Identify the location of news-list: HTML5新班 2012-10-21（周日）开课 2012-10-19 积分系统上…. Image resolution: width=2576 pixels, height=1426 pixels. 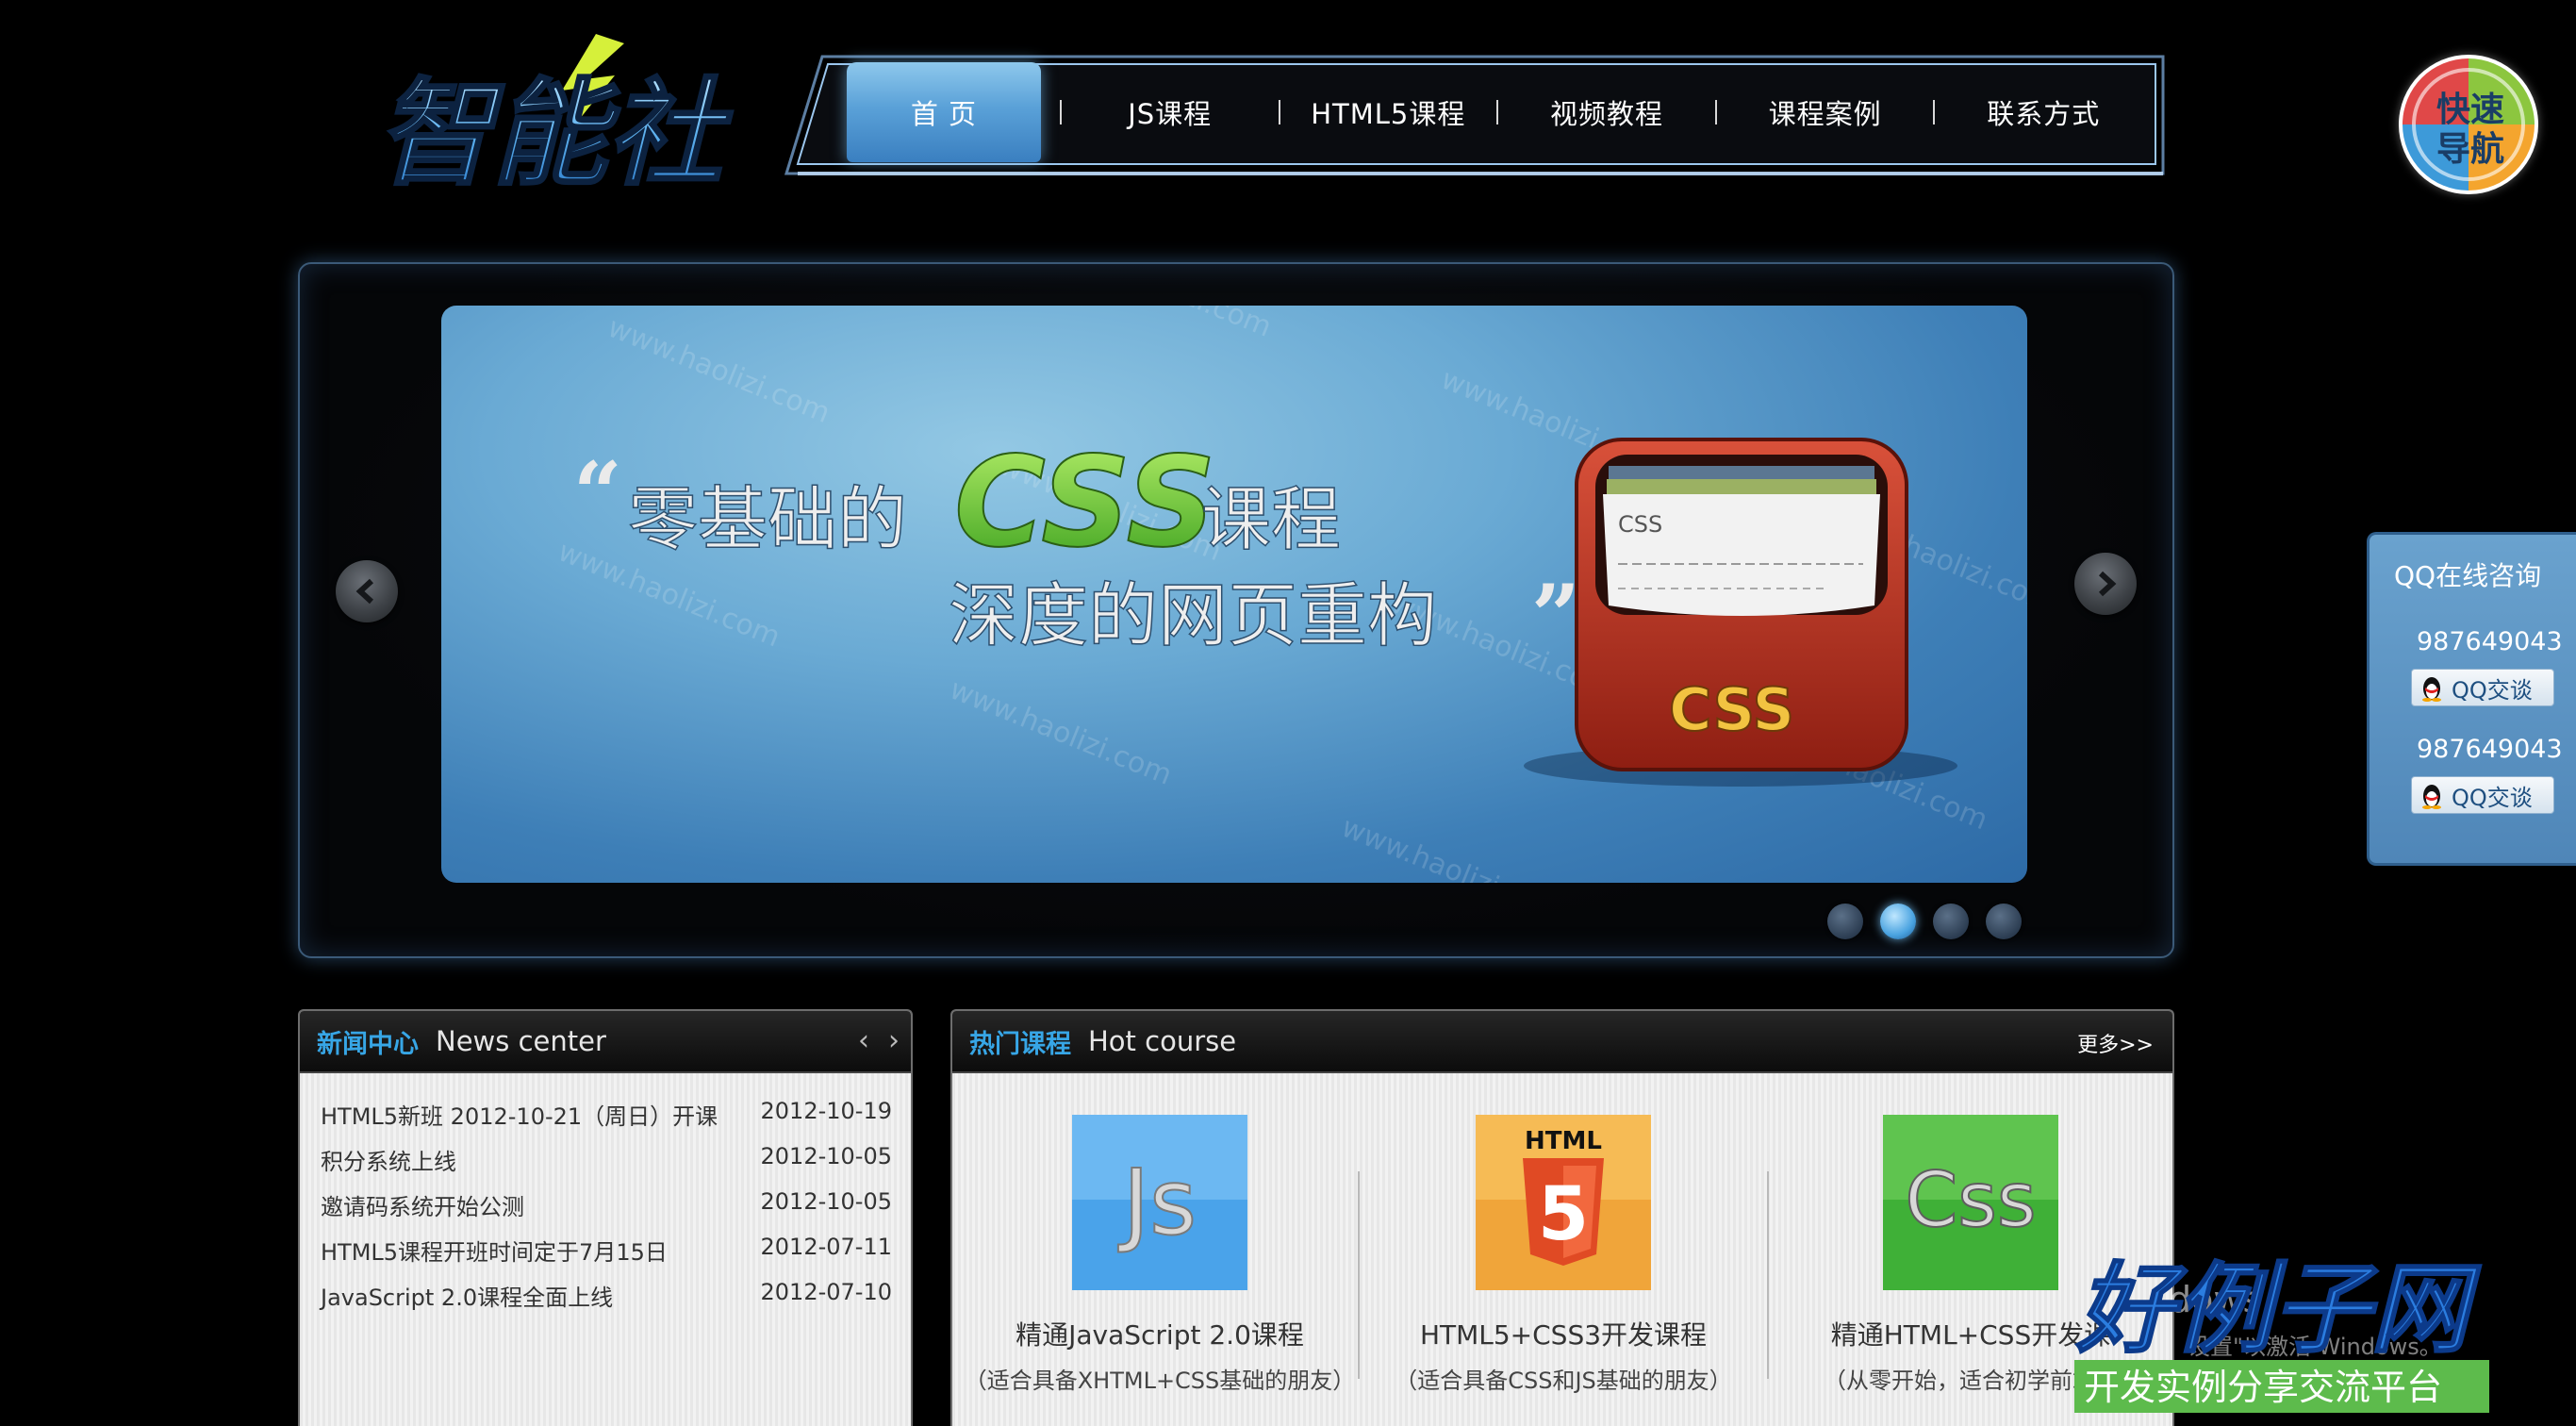
(606, 1211).